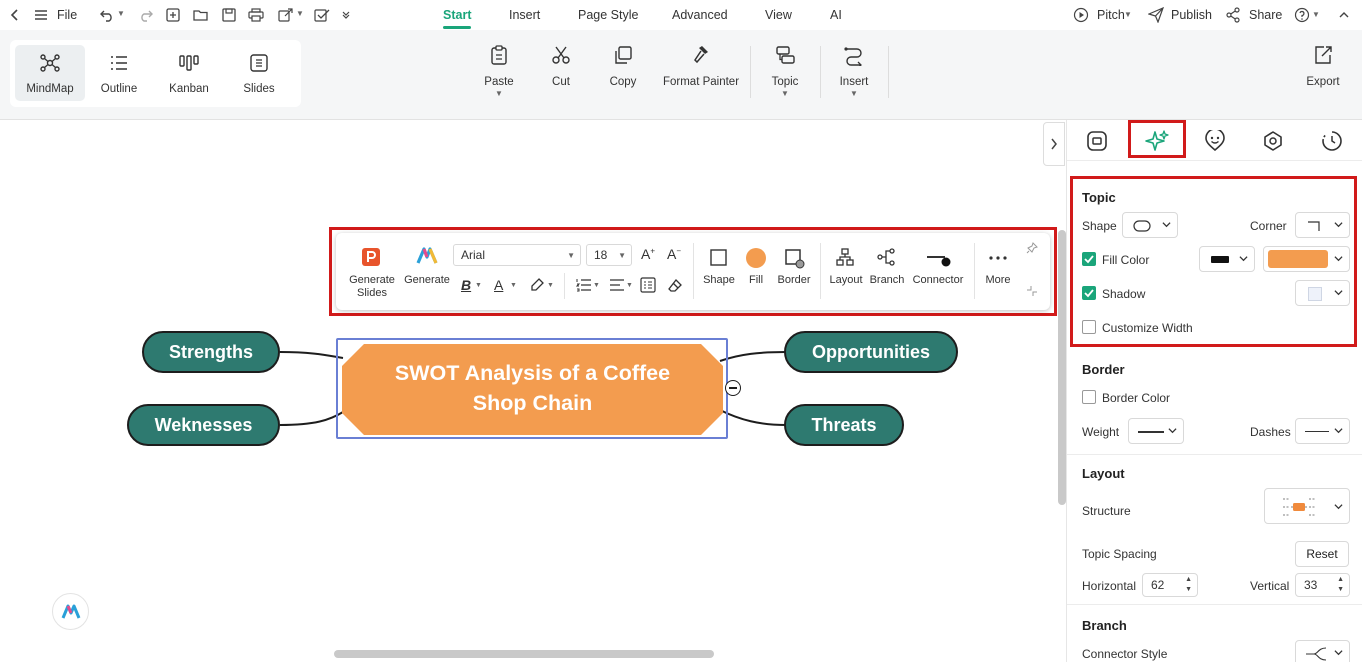 The width and height of the screenshot is (1362, 662). What do you see at coordinates (286, 15) in the screenshot?
I see `export-share-icon` at bounding box center [286, 15].